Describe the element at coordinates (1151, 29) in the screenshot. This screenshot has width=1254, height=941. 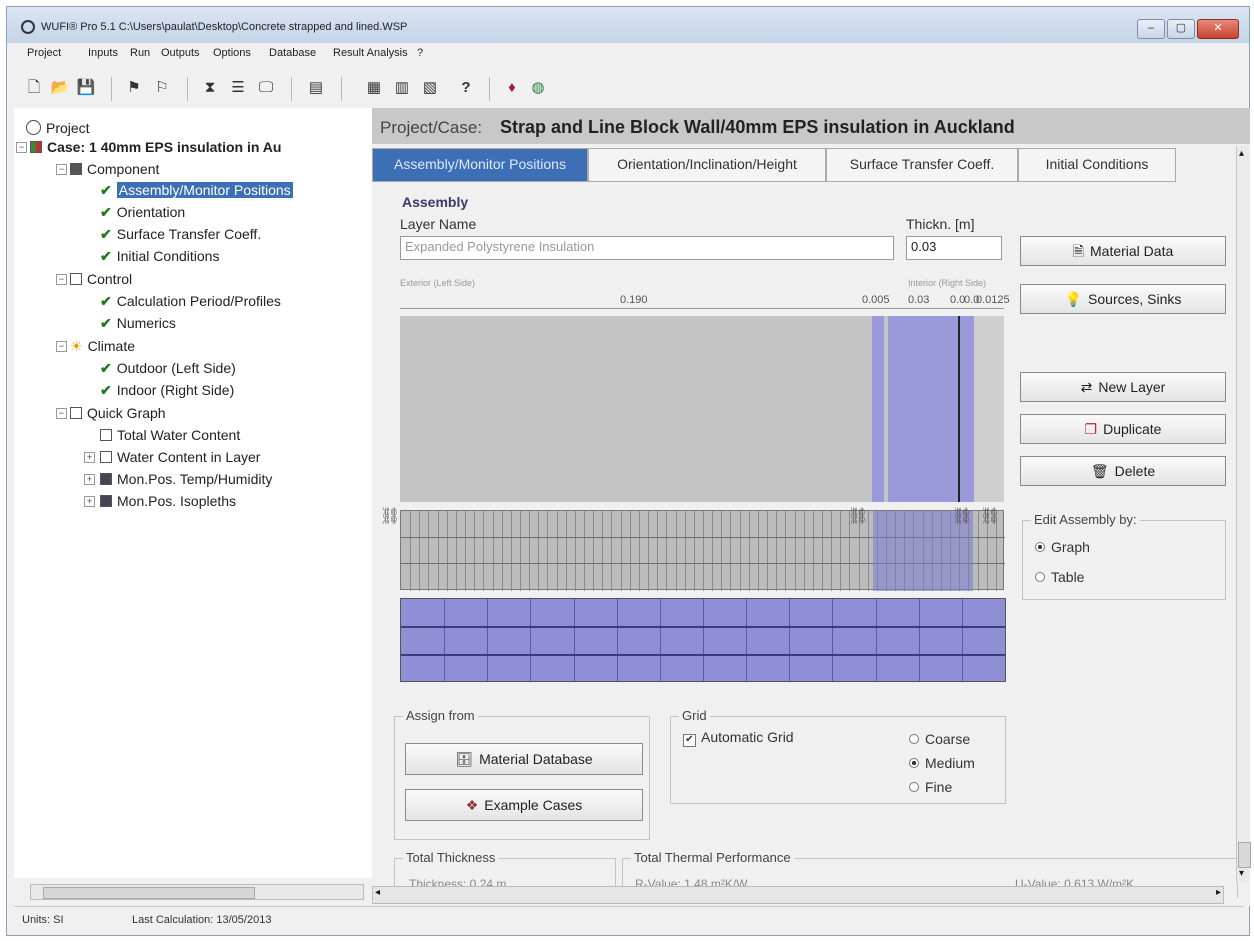
I see `minimize-button: –` at that location.